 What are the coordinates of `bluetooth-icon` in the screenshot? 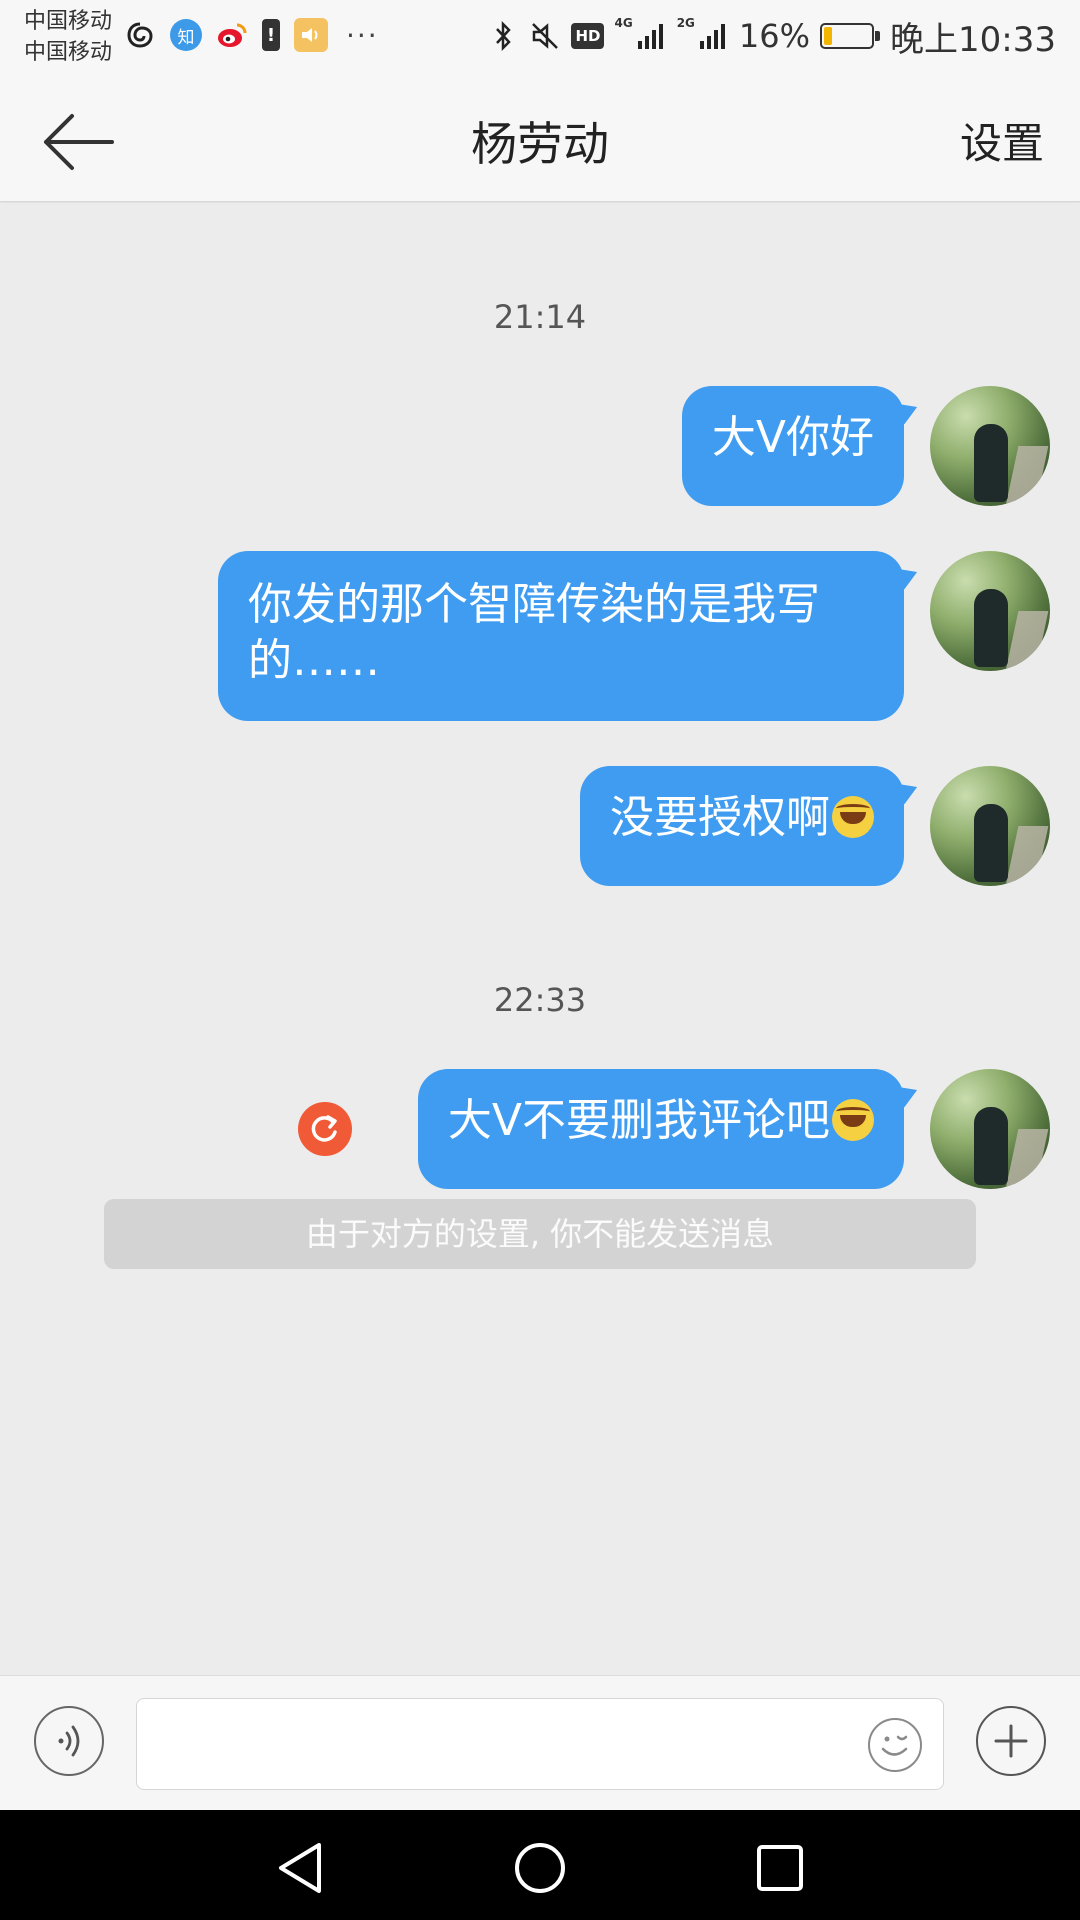 It's located at (503, 36).